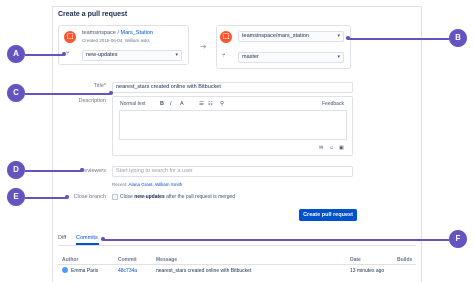 This screenshot has height=282, width=474. I want to click on callout-e-line, so click(45, 198).